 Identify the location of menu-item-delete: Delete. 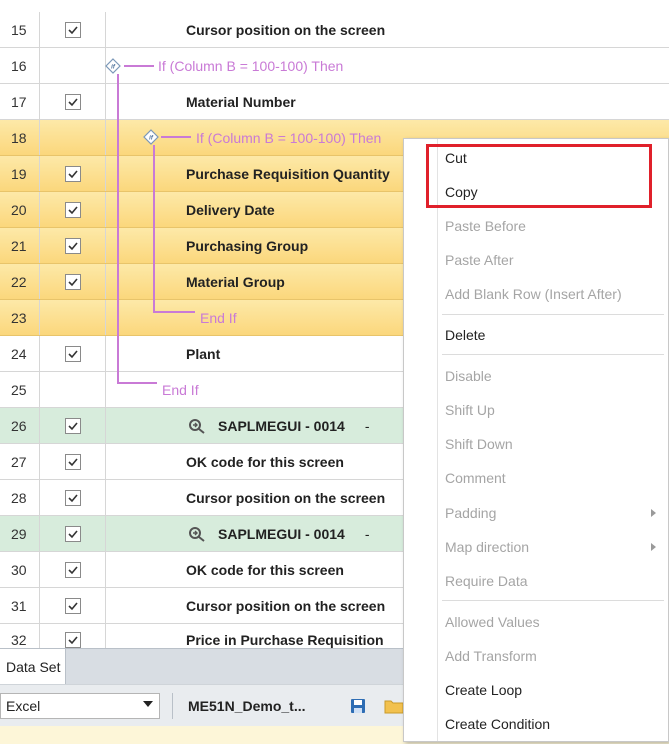
(536, 335).